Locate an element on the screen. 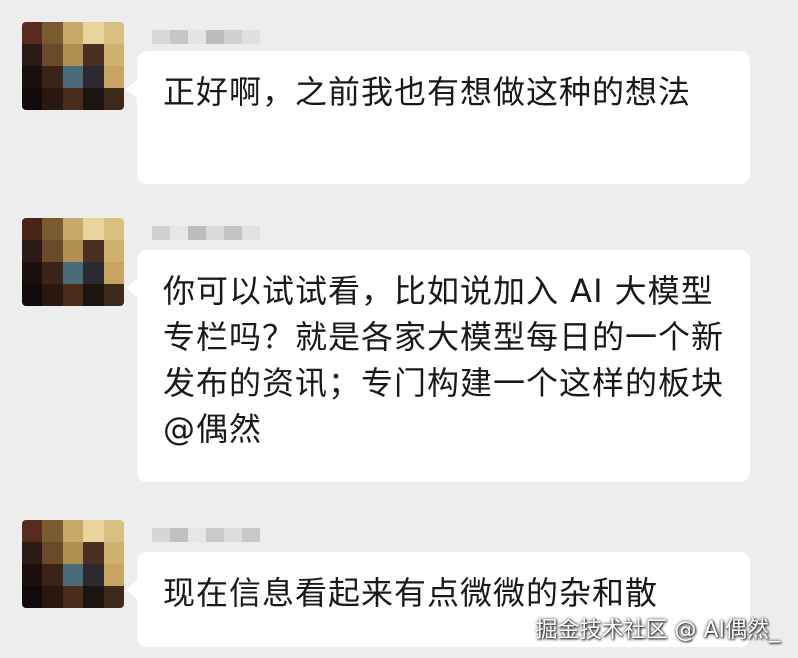 The image size is (798, 658). message-text: 正好啊，之前我也有想做这种的想法 is located at coordinates (427, 92).